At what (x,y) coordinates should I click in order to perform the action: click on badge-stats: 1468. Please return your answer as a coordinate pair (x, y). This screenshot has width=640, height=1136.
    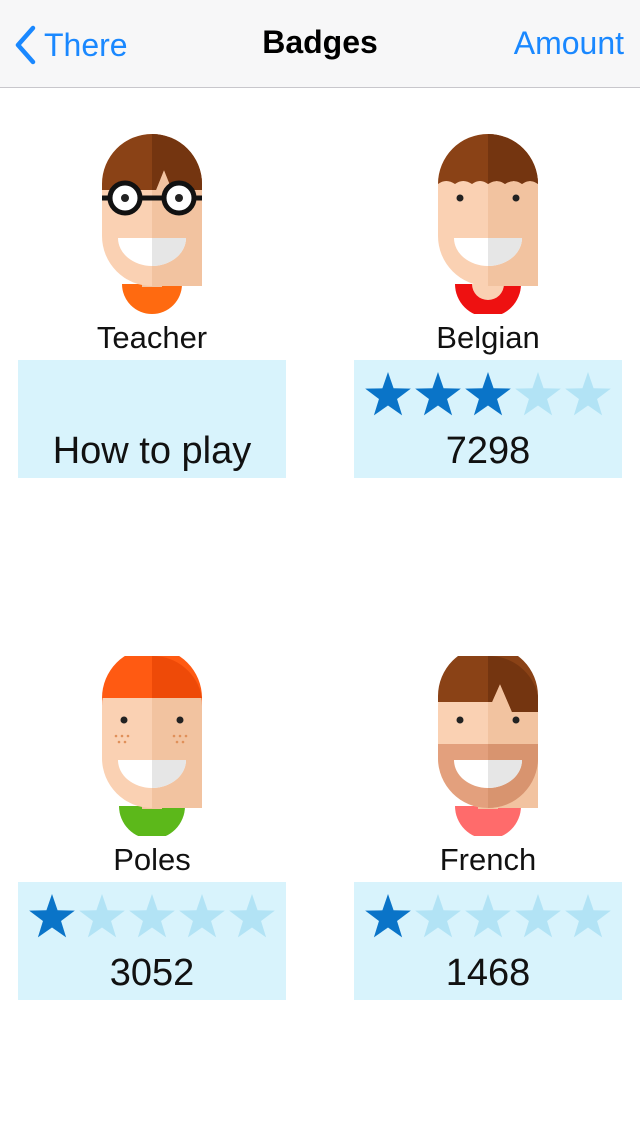
    Looking at the image, I should click on (488, 941).